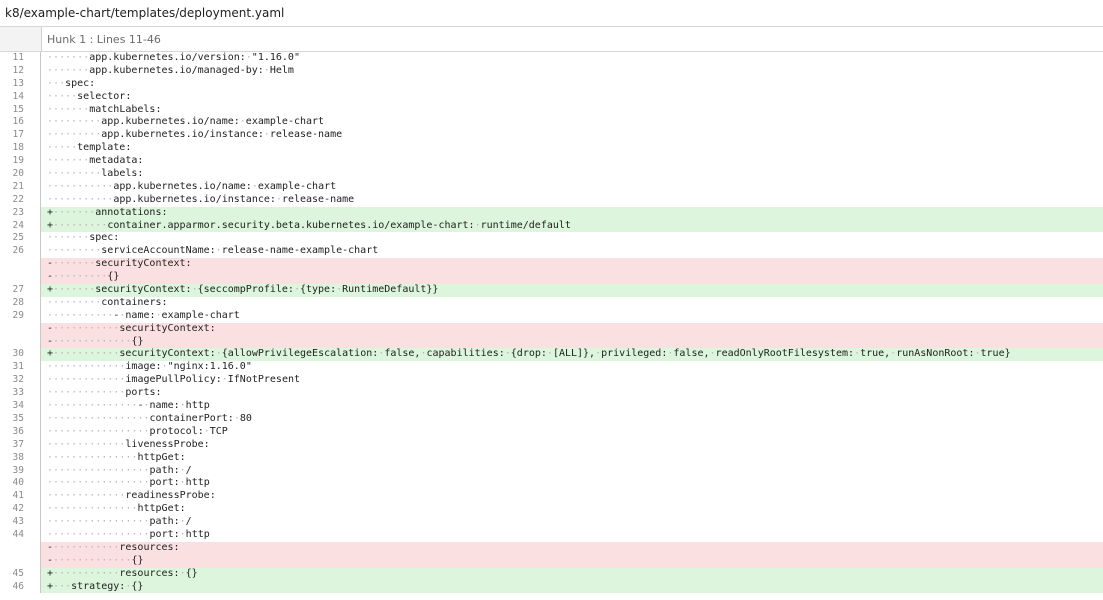  I want to click on code-text: ·········labels:, so click(95, 174).